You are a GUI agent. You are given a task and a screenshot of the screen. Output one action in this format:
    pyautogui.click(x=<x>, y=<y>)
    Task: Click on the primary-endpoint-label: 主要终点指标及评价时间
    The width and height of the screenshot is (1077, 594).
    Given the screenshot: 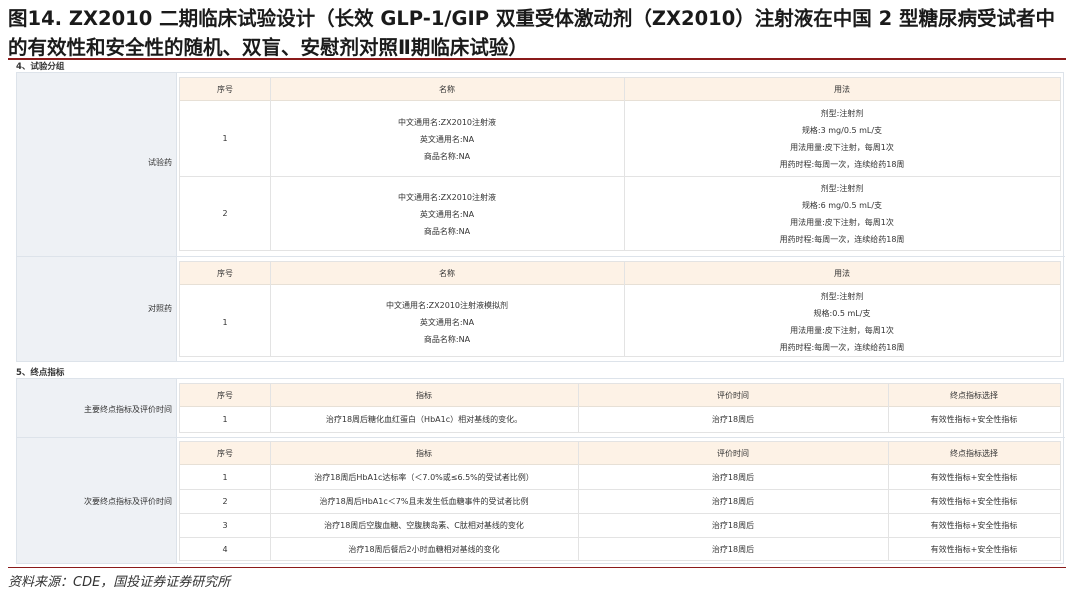 What is the action you would take?
    pyautogui.click(x=128, y=409)
    